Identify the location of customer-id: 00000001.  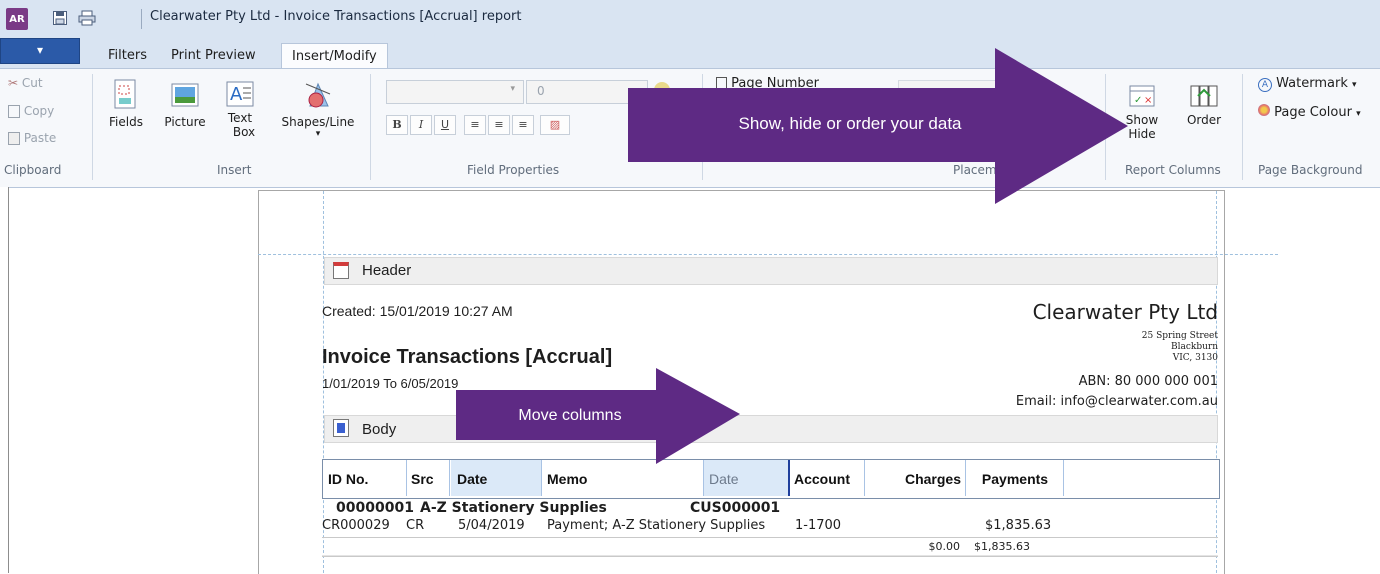
(375, 508).